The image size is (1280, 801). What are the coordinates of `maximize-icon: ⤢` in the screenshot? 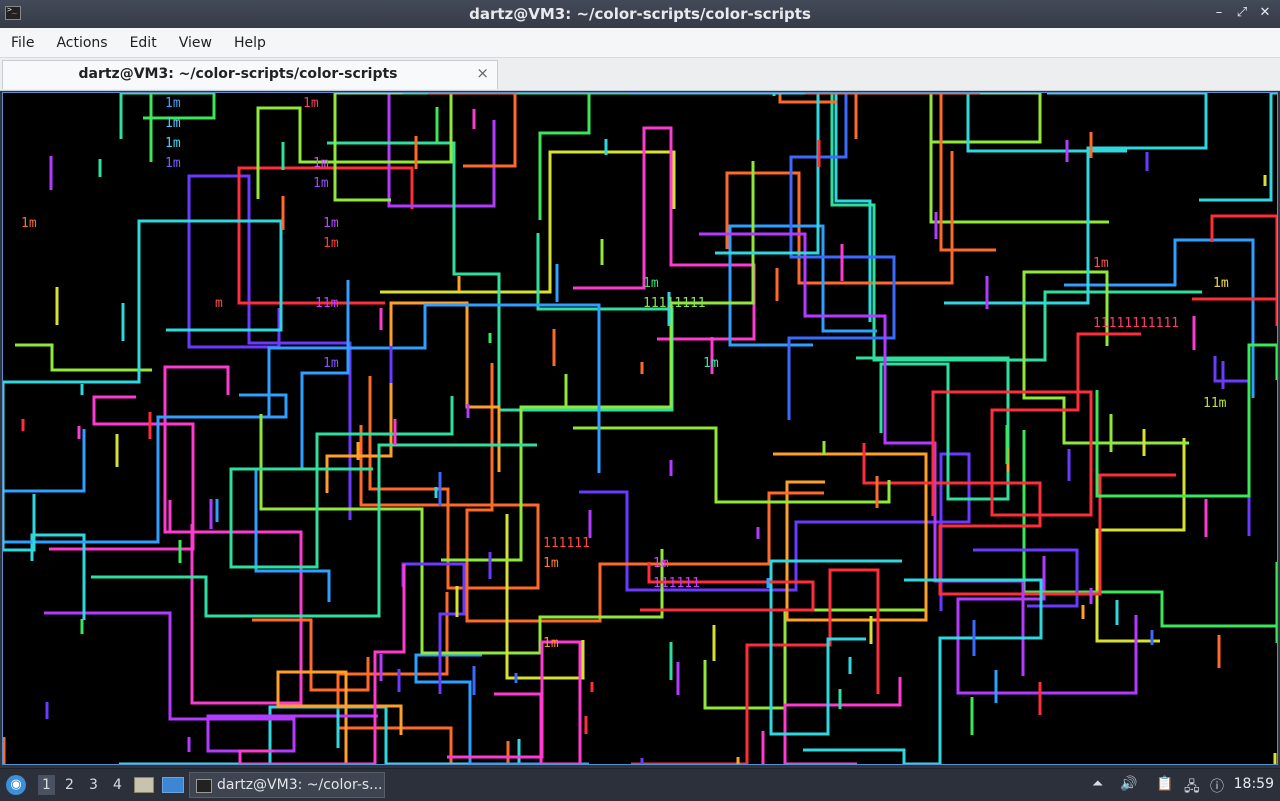 It's located at (1242, 12).